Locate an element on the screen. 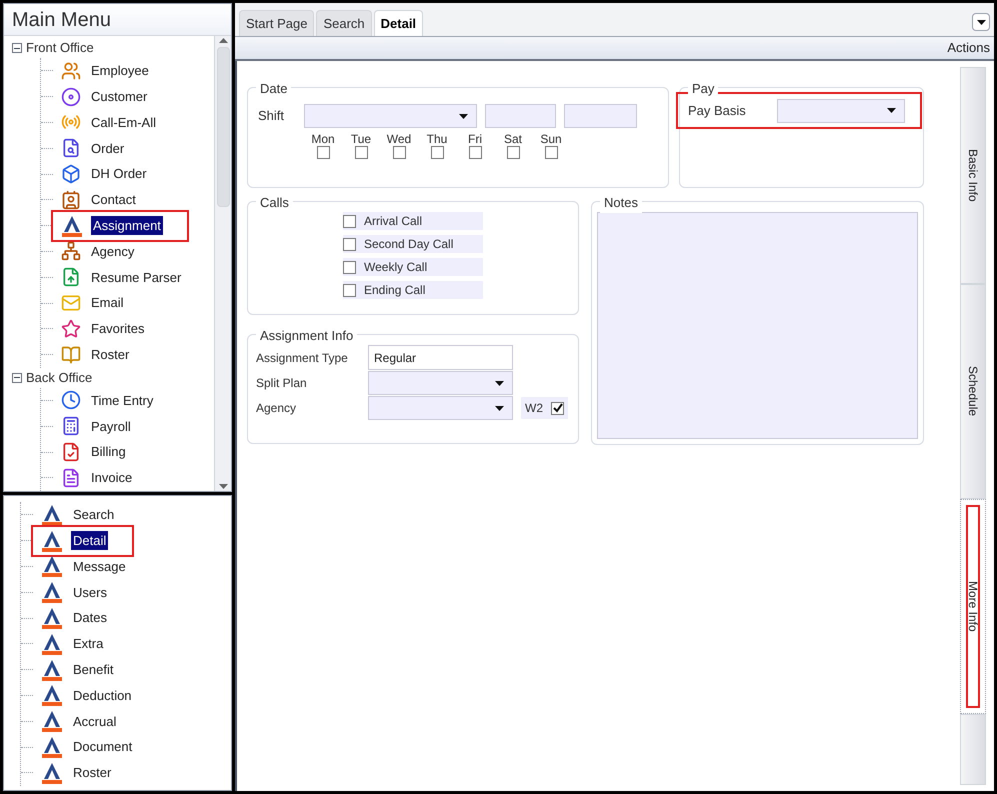  tree-item: Billing is located at coordinates (108, 452).